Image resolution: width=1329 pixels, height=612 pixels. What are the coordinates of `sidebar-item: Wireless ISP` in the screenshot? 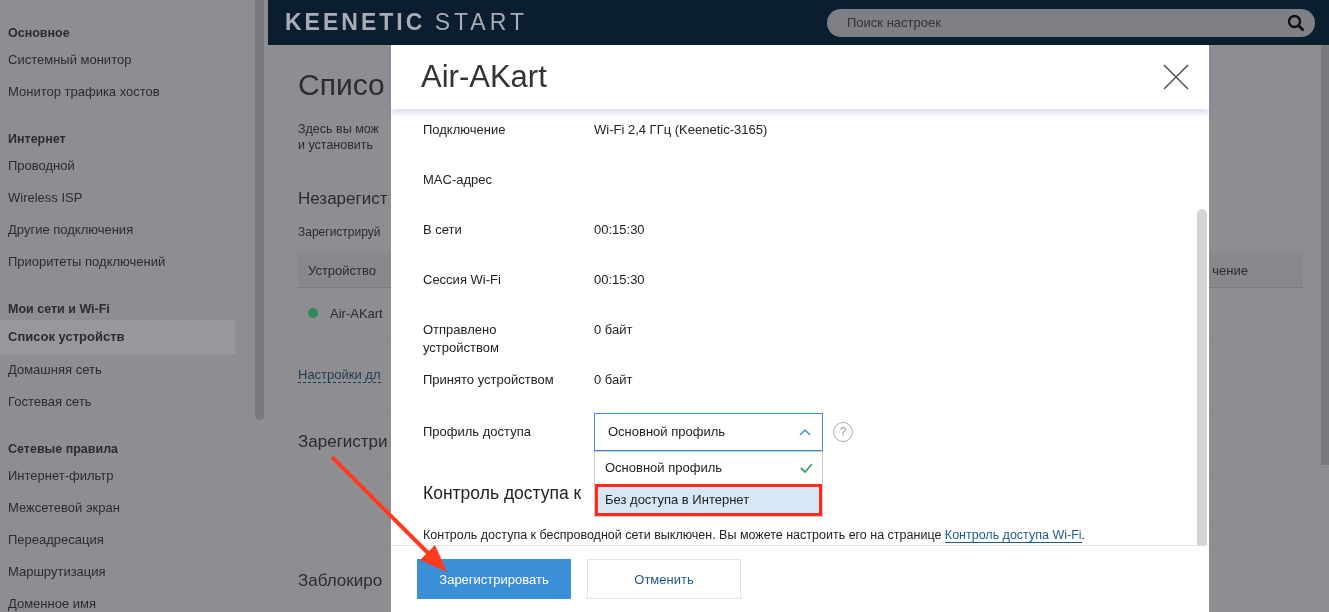 It's located at (117, 198).